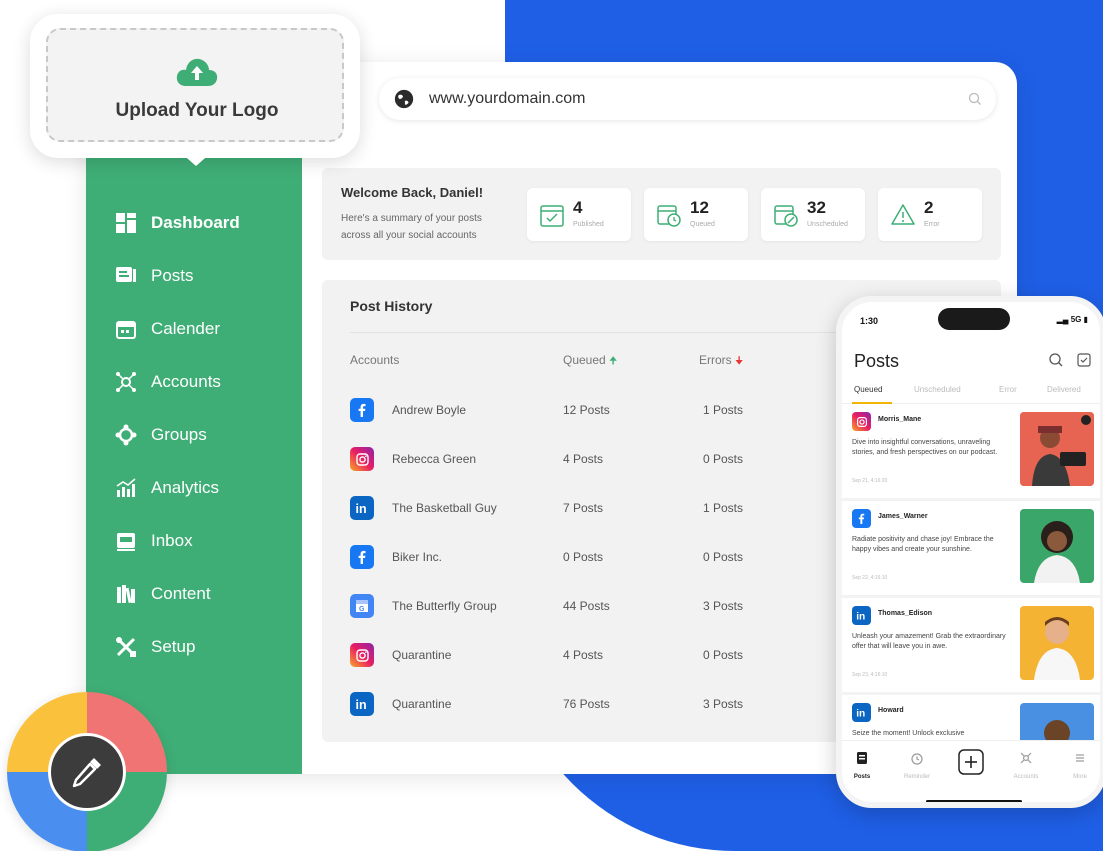 This screenshot has height=851, width=1103. I want to click on sidebar-item-setup: Setup, so click(177, 646).